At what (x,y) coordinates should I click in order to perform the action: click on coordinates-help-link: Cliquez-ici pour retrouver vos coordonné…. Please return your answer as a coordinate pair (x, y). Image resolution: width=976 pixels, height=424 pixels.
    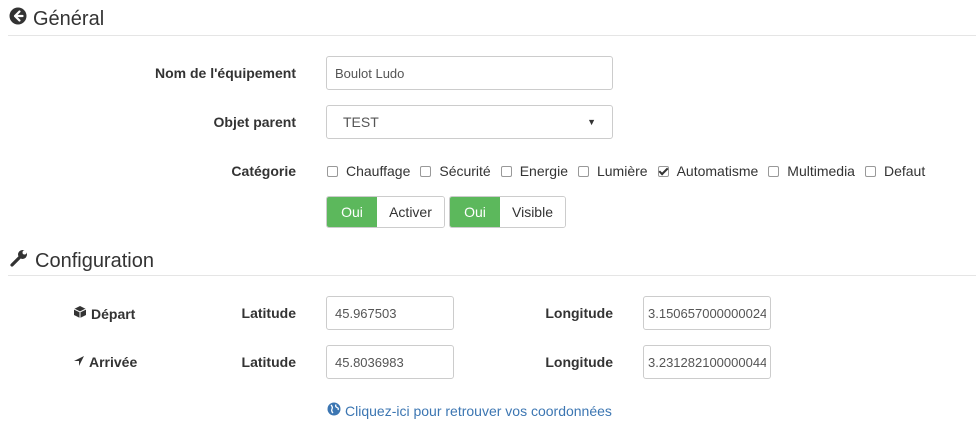
    Looking at the image, I should click on (469, 410).